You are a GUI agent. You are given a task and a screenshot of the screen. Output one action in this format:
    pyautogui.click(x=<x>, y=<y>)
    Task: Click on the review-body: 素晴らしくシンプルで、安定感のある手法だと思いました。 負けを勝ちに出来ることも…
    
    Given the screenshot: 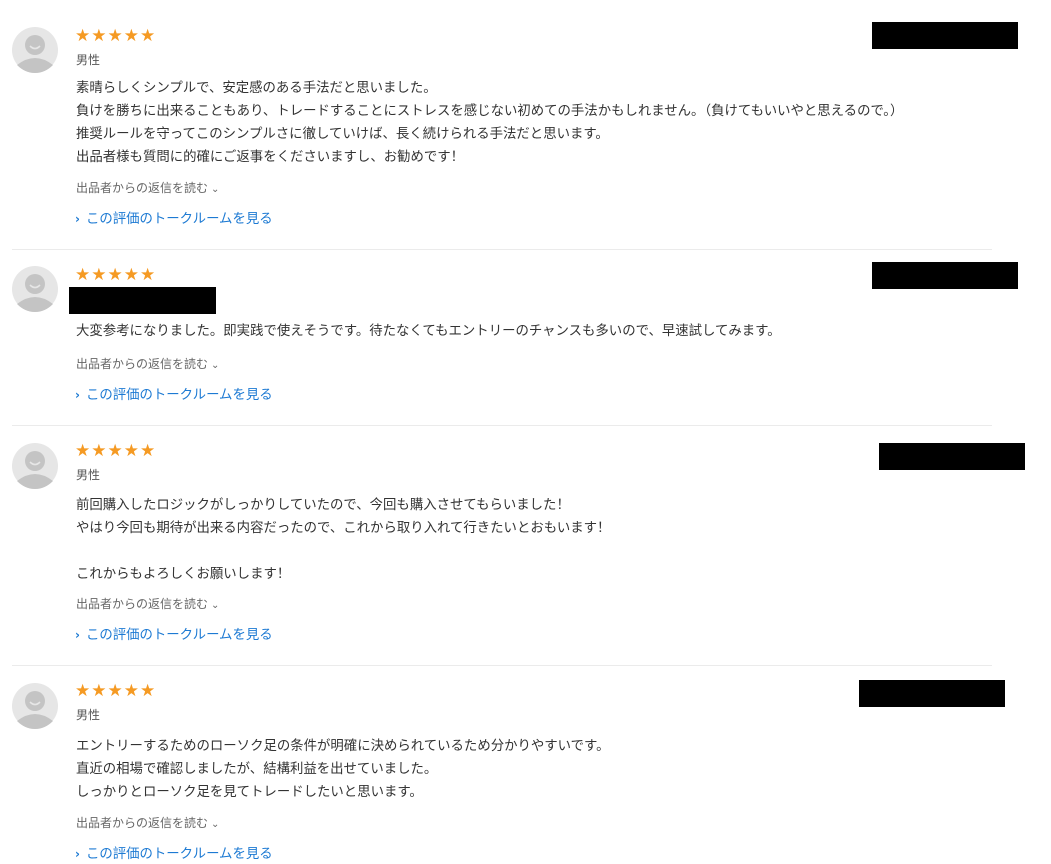 What is the action you would take?
    pyautogui.click(x=490, y=123)
    